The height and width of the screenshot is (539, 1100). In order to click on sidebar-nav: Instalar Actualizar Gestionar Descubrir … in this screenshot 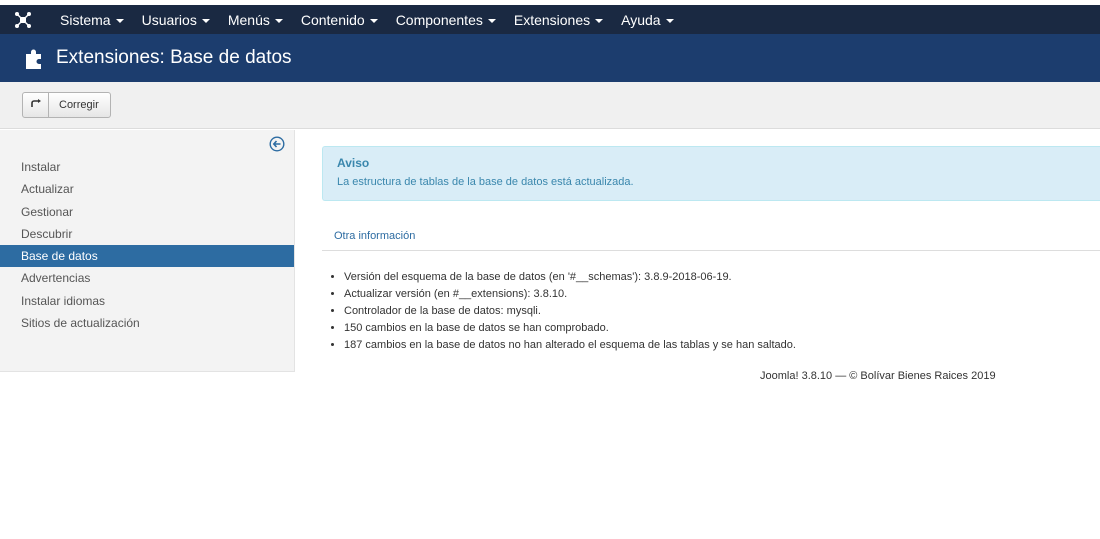, I will do `click(147, 245)`.